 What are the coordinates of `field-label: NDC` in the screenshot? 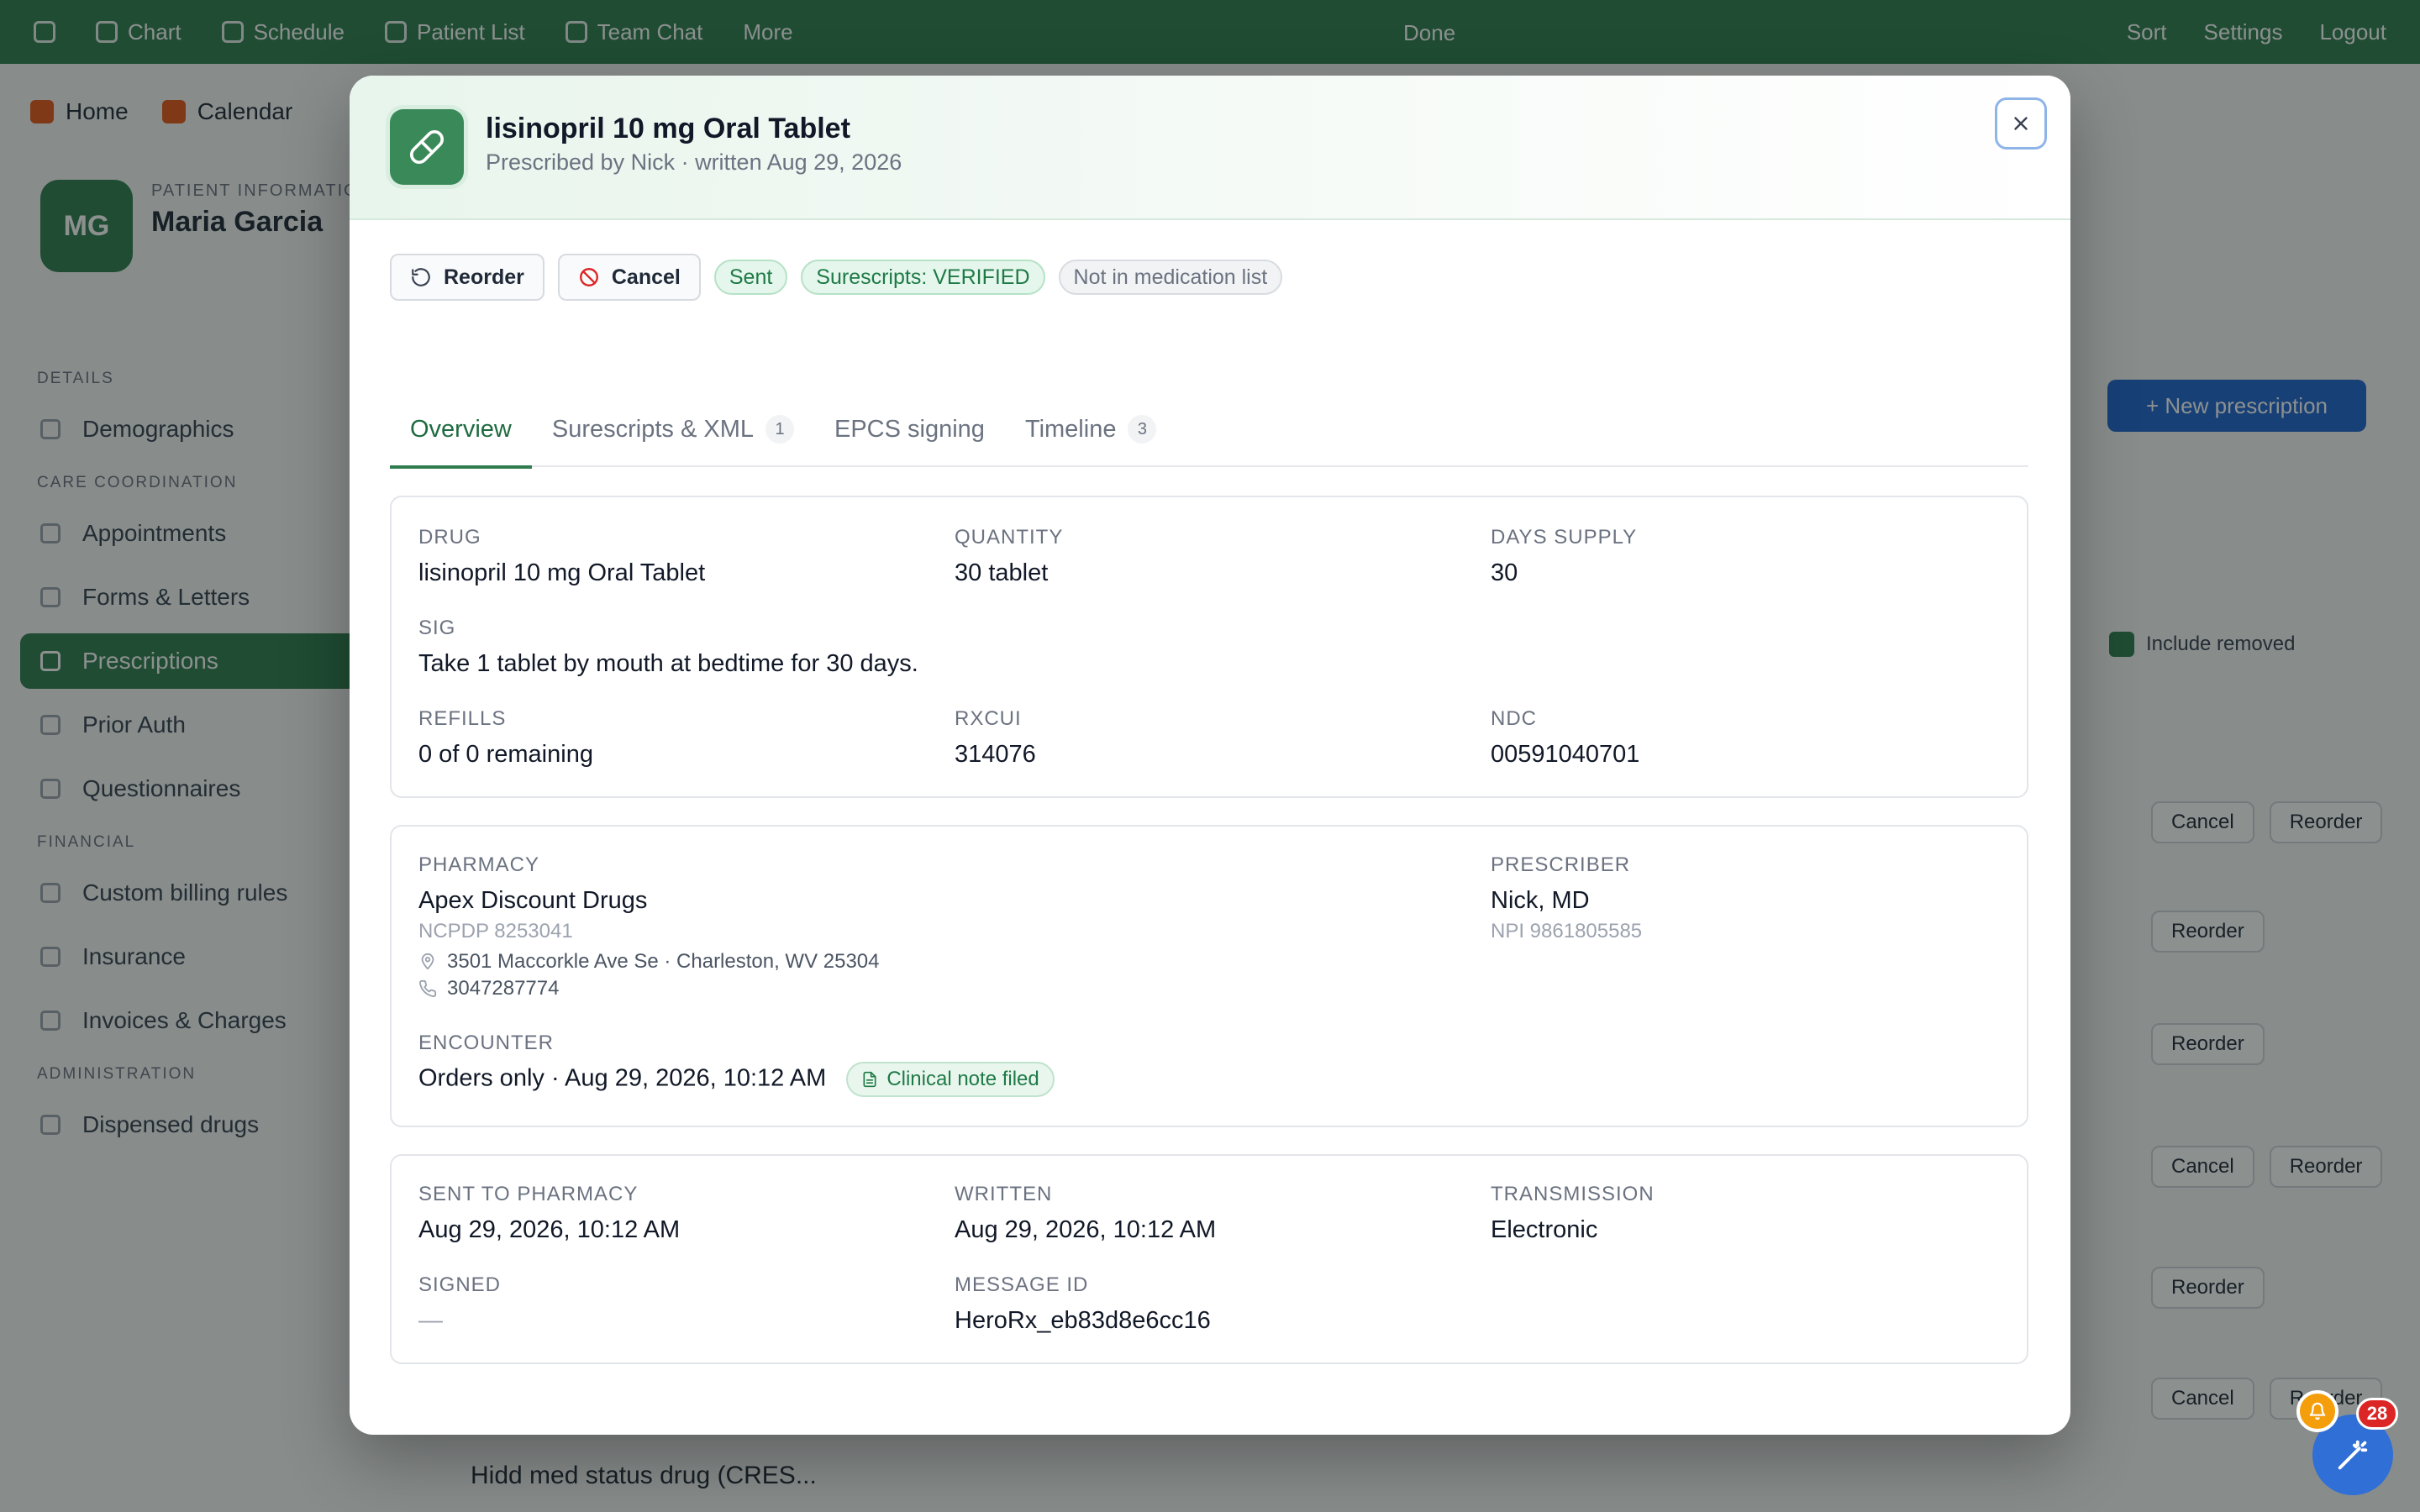 It's located at (1514, 718).